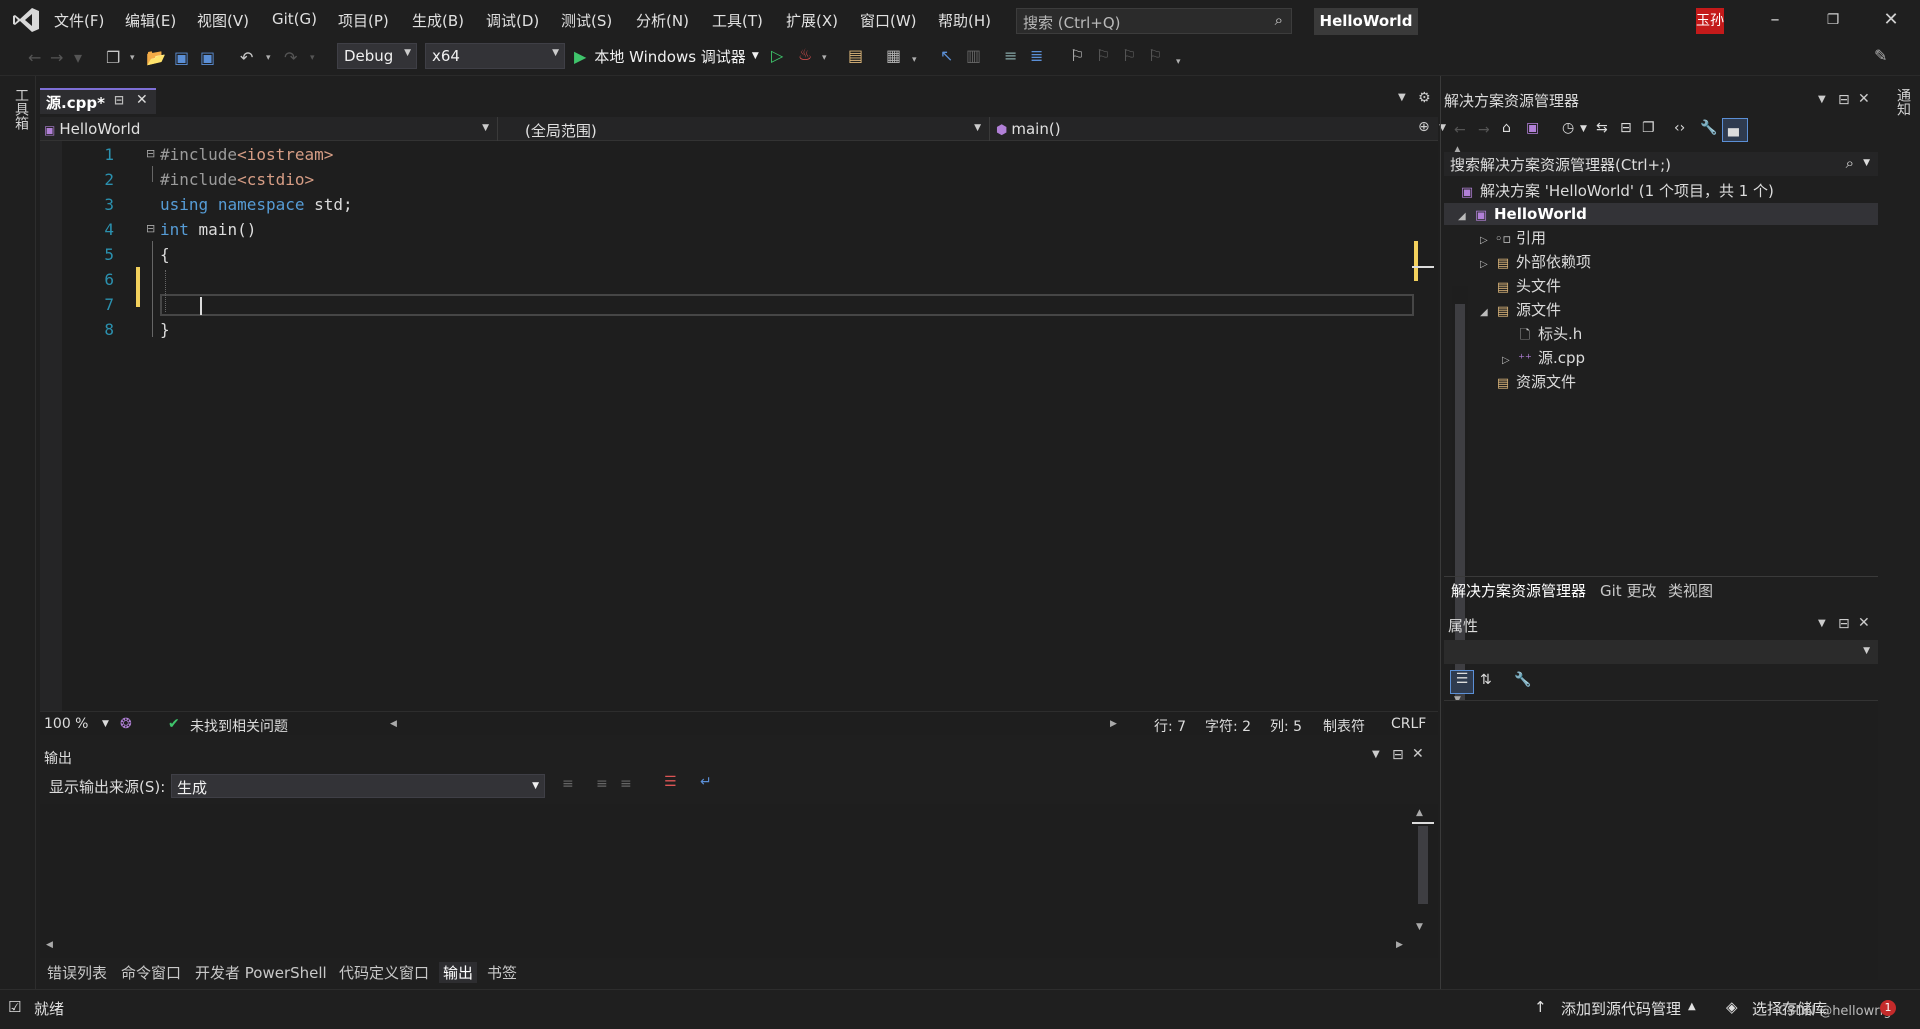 The width and height of the screenshot is (1920, 1029). I want to click on copilot-icon: ❂, so click(126, 724).